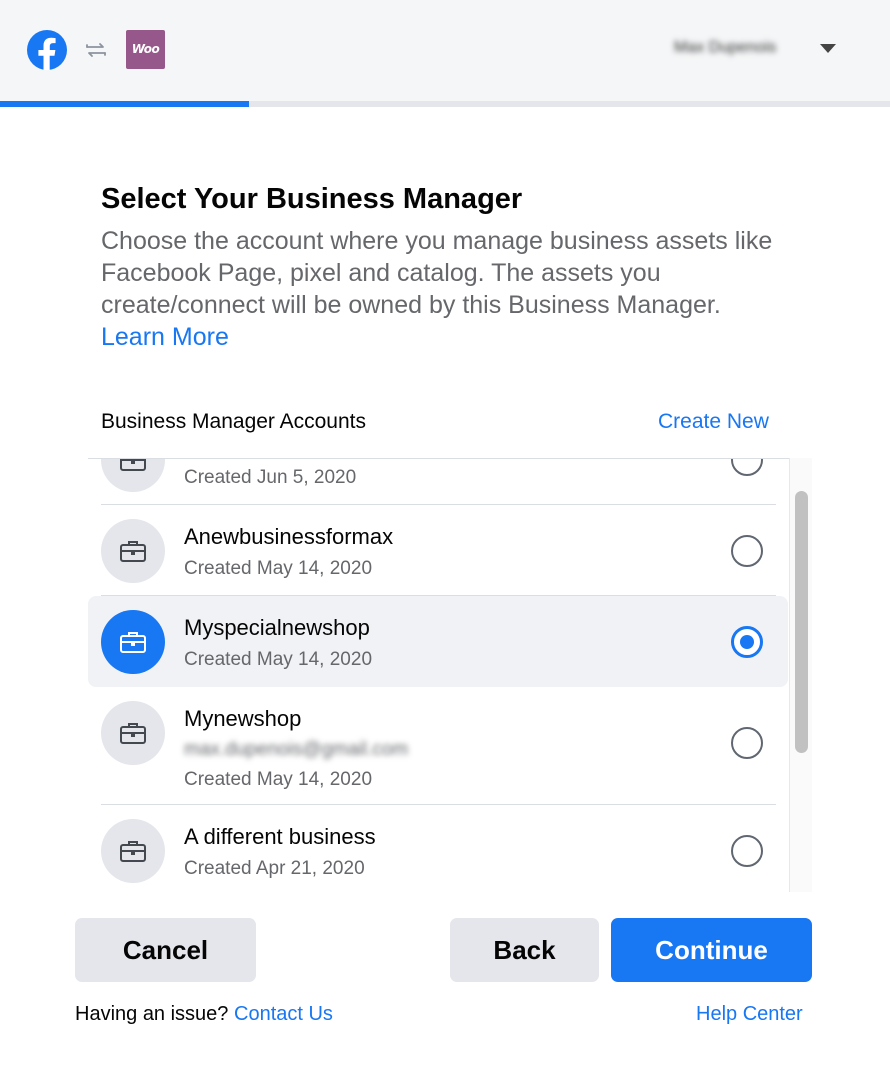 Image resolution: width=890 pixels, height=1065 pixels. Describe the element at coordinates (725, 48) in the screenshot. I see `user-name: Max Dupenois` at that location.